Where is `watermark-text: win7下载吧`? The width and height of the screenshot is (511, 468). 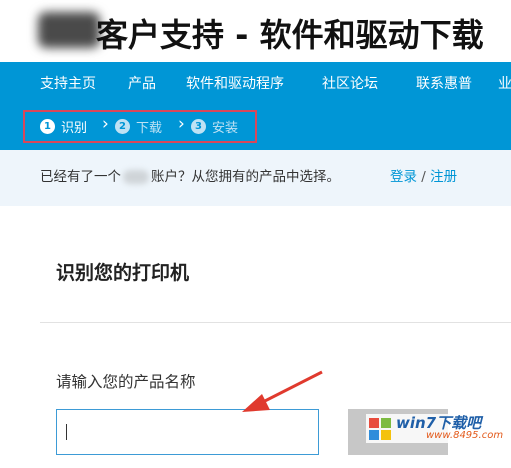
watermark-text: win7下载吧 is located at coordinates (439, 423).